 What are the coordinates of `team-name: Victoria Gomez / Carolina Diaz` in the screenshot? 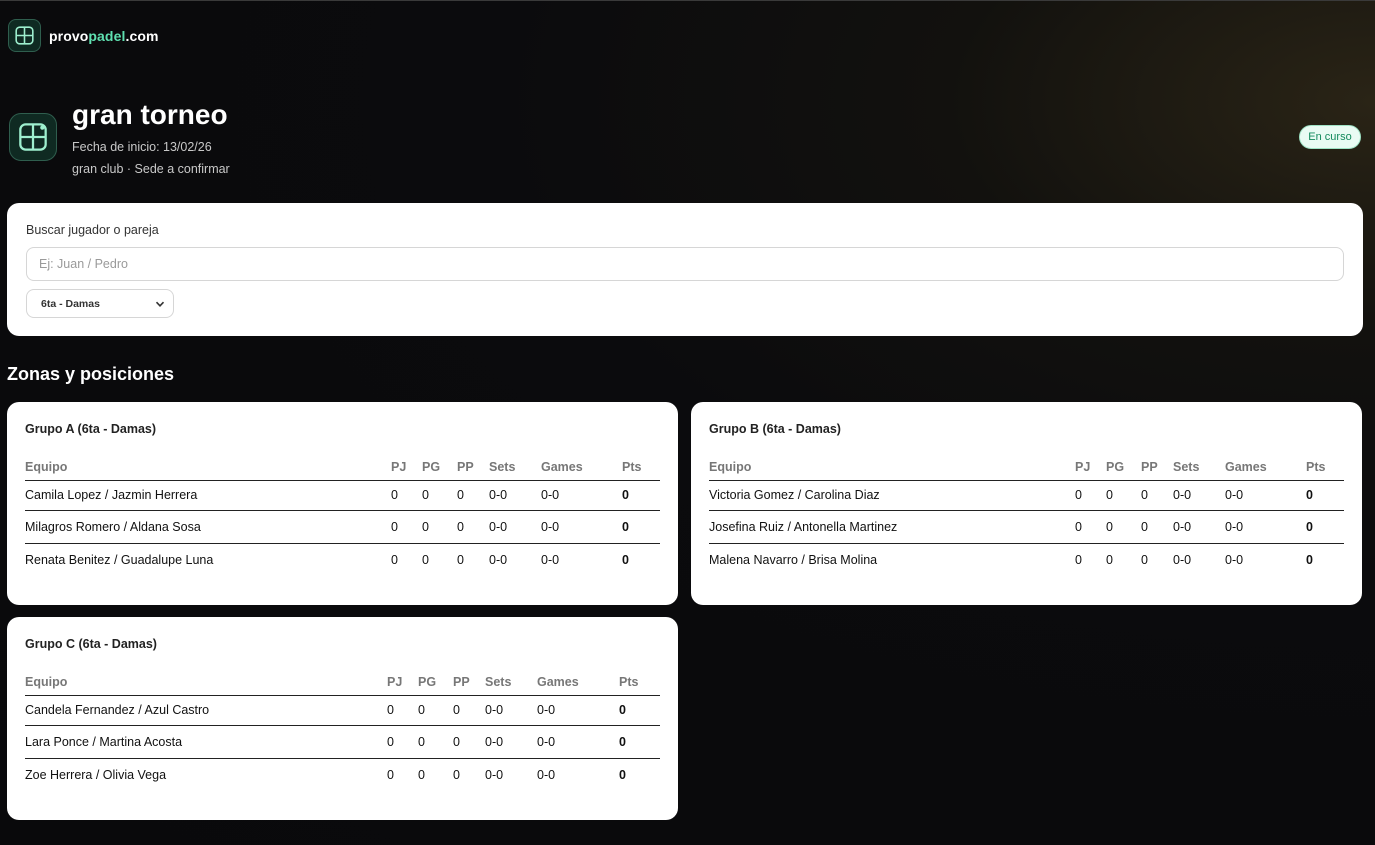 It's located at (794, 495).